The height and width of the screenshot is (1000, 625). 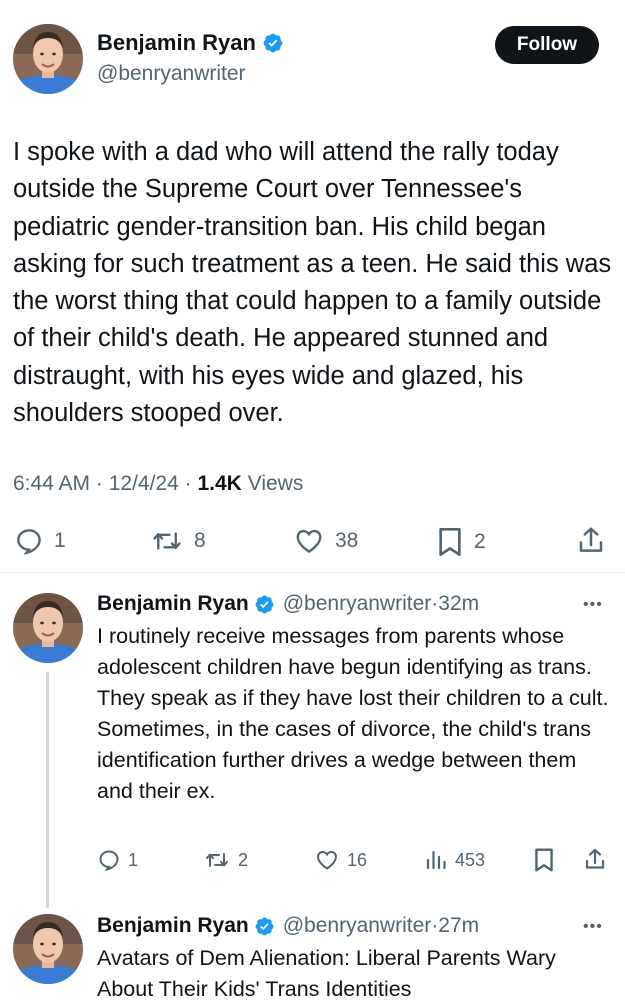 I want to click on main-tweet-header: Benjamin Ryan @benryanwriter Follow, so click(x=312, y=55).